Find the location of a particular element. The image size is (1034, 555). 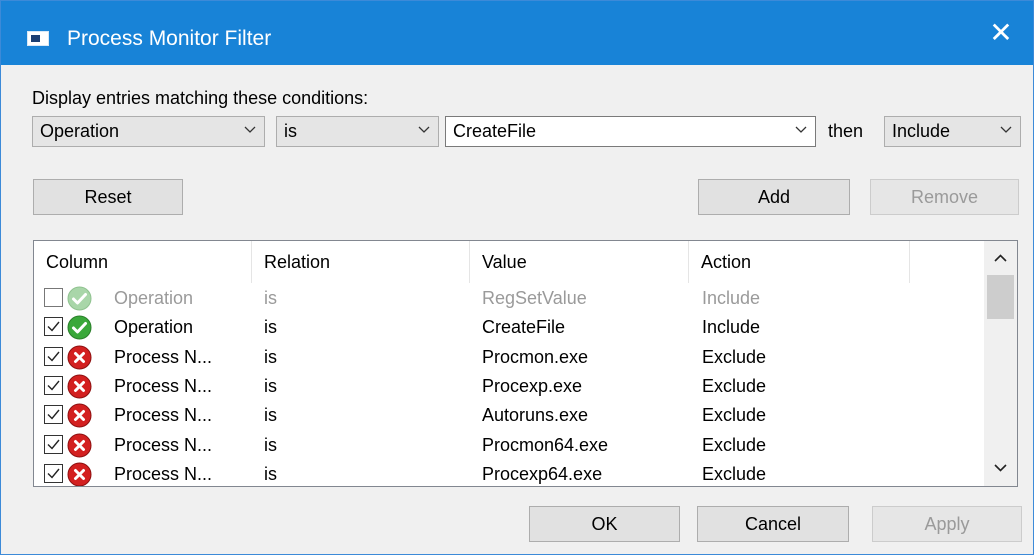

action-select: Include is located at coordinates (952, 131).